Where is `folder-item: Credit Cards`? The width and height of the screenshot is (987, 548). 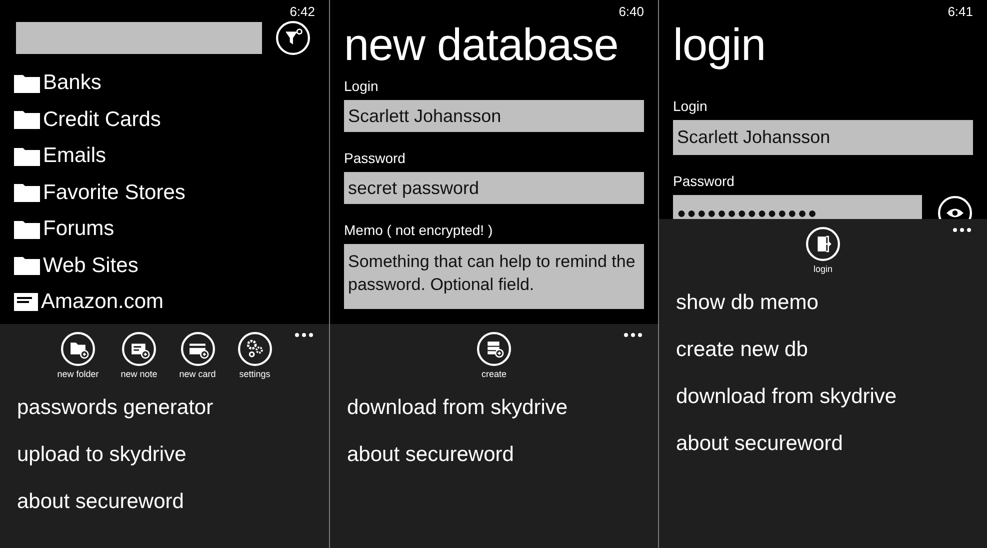 folder-item: Credit Cards is located at coordinates (87, 119).